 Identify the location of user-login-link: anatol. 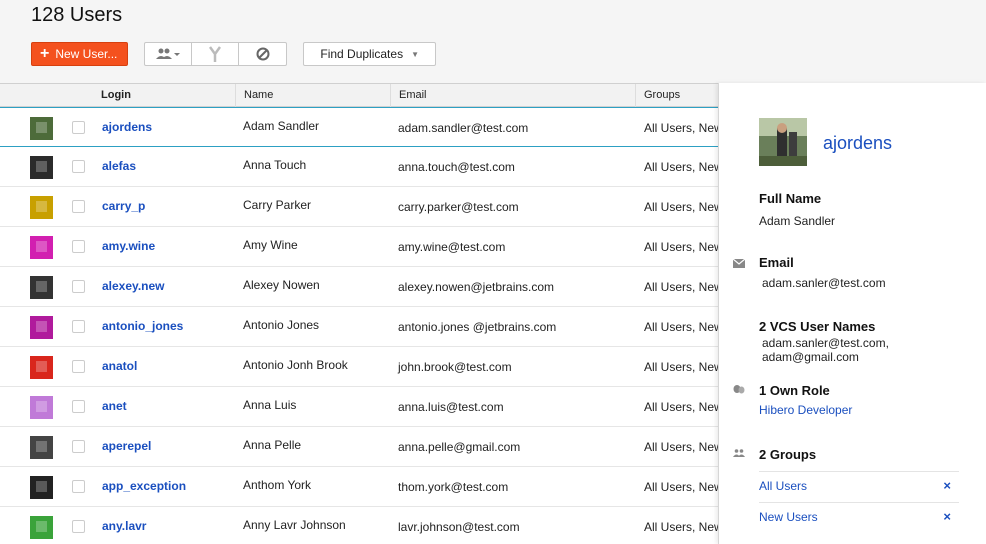
(119, 366).